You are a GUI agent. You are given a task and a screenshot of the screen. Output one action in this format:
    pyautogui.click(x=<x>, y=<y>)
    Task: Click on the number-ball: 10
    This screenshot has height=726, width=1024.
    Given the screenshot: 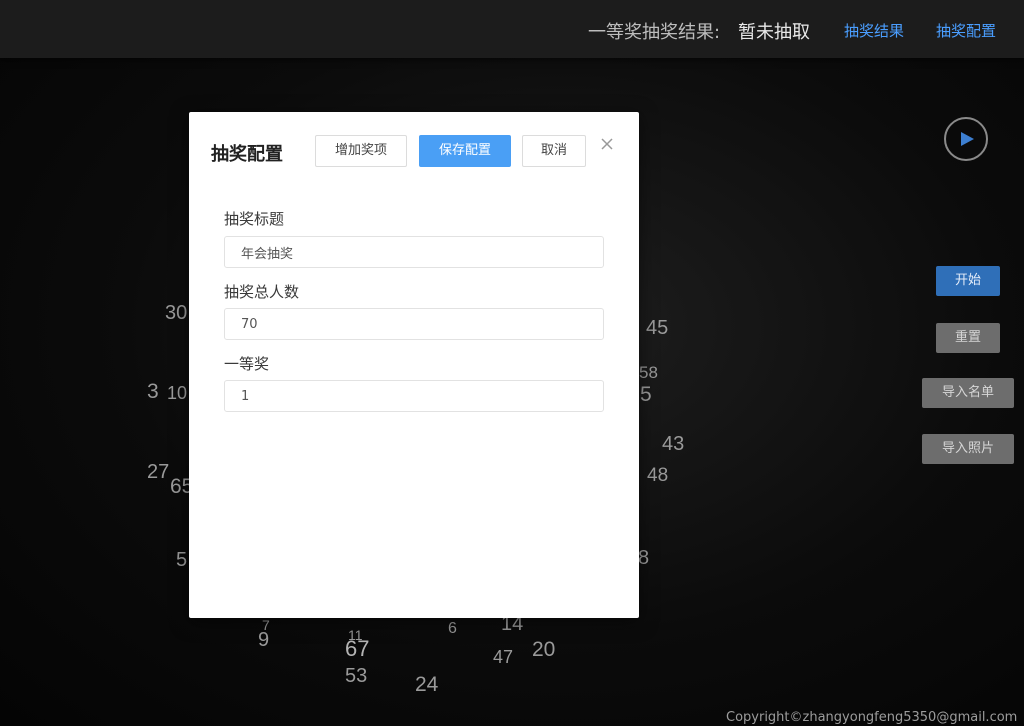 What is the action you would take?
    pyautogui.click(x=177, y=393)
    